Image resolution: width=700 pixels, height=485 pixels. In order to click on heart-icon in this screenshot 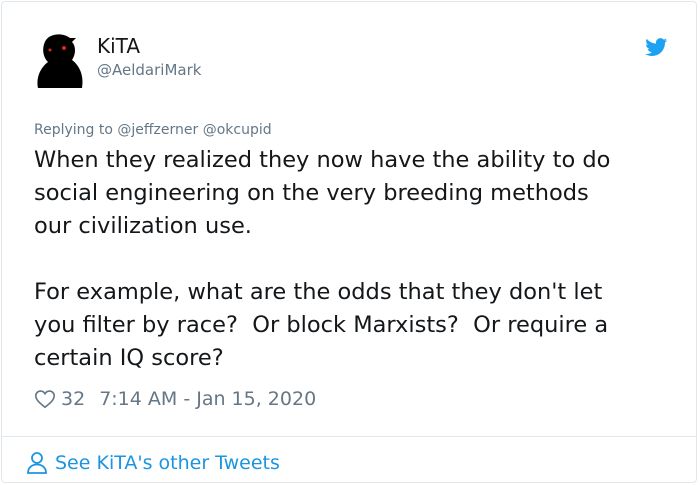, I will do `click(45, 399)`.